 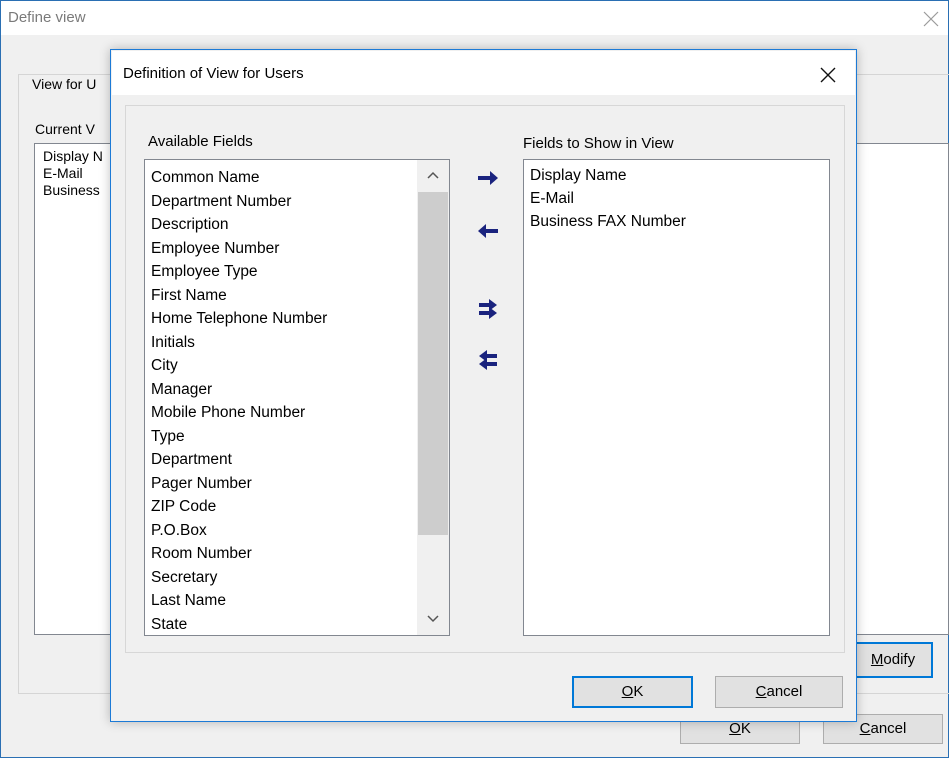 What do you see at coordinates (899, 659) in the screenshot?
I see `modify-label: odify` at bounding box center [899, 659].